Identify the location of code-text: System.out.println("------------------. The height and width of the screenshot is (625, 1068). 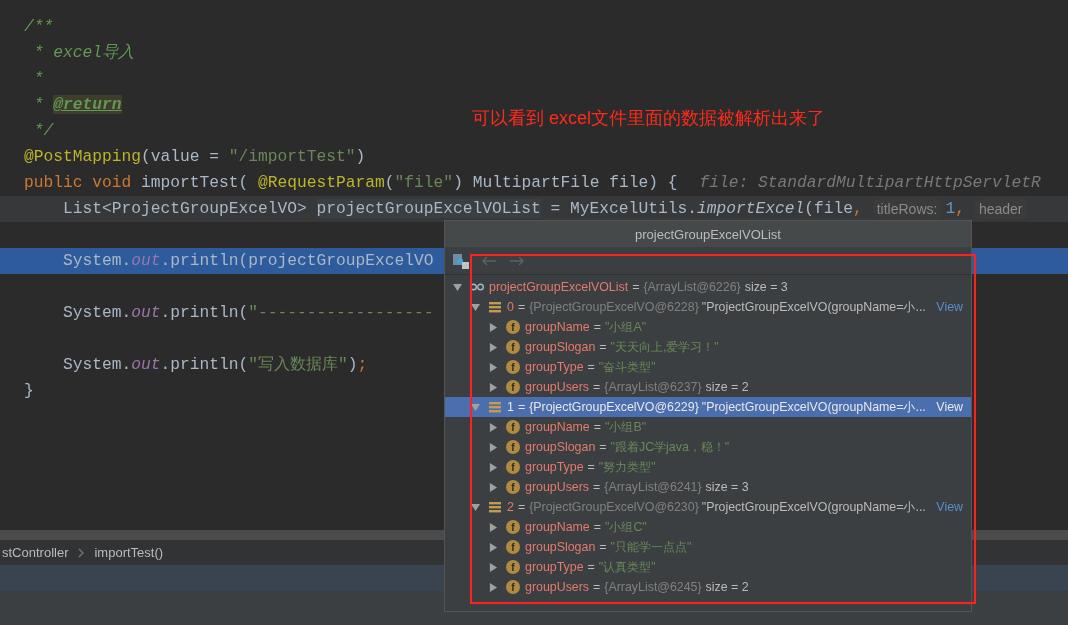
(248, 313).